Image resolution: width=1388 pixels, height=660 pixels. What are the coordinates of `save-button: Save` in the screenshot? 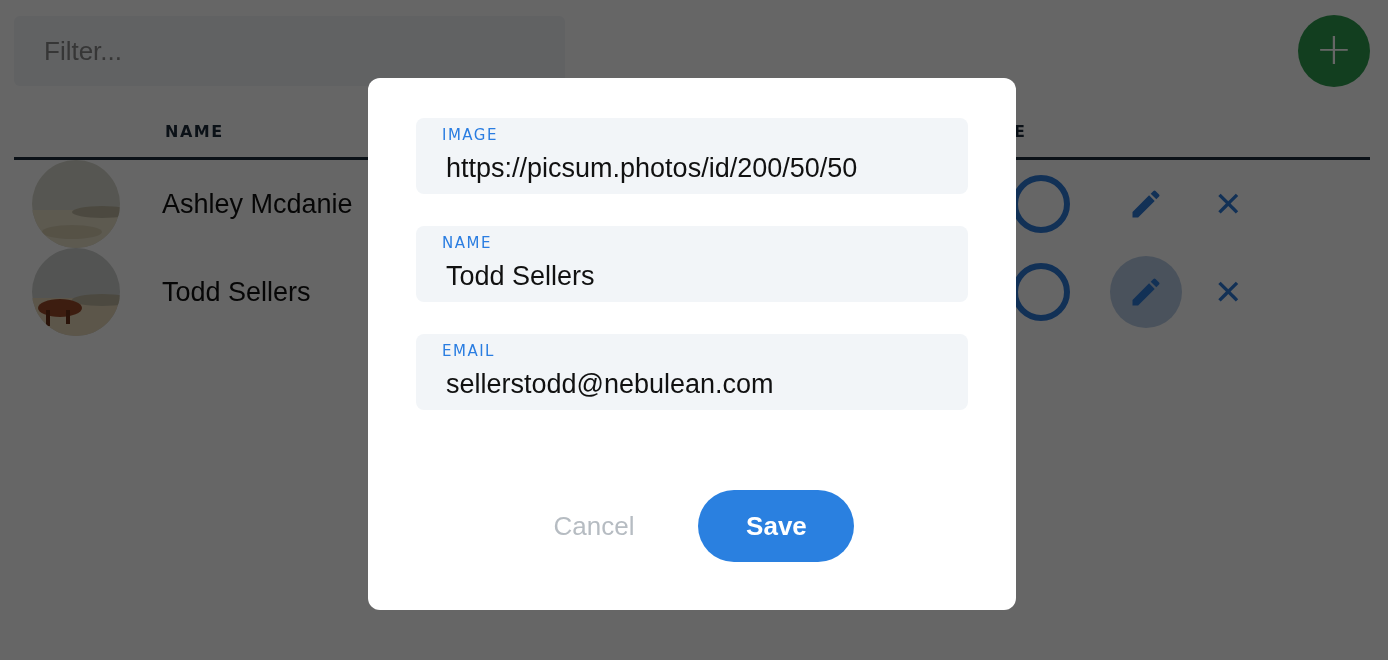 It's located at (776, 526).